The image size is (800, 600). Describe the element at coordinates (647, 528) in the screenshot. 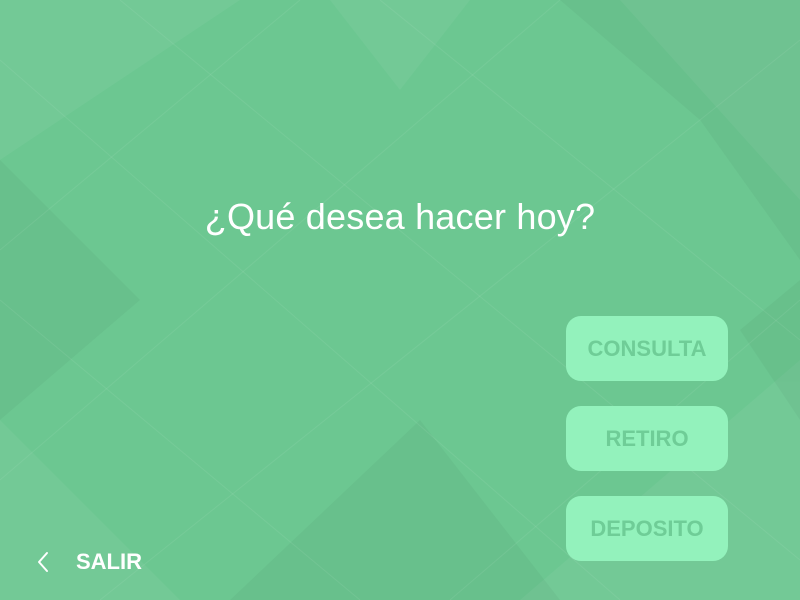

I see `deposito-button: DEPOSITO` at that location.